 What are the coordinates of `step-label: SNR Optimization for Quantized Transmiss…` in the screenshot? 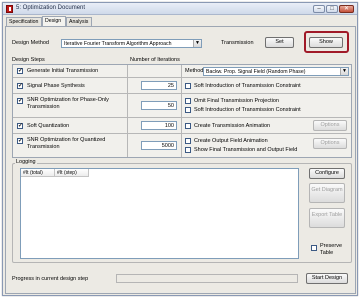 It's located at (66, 143).